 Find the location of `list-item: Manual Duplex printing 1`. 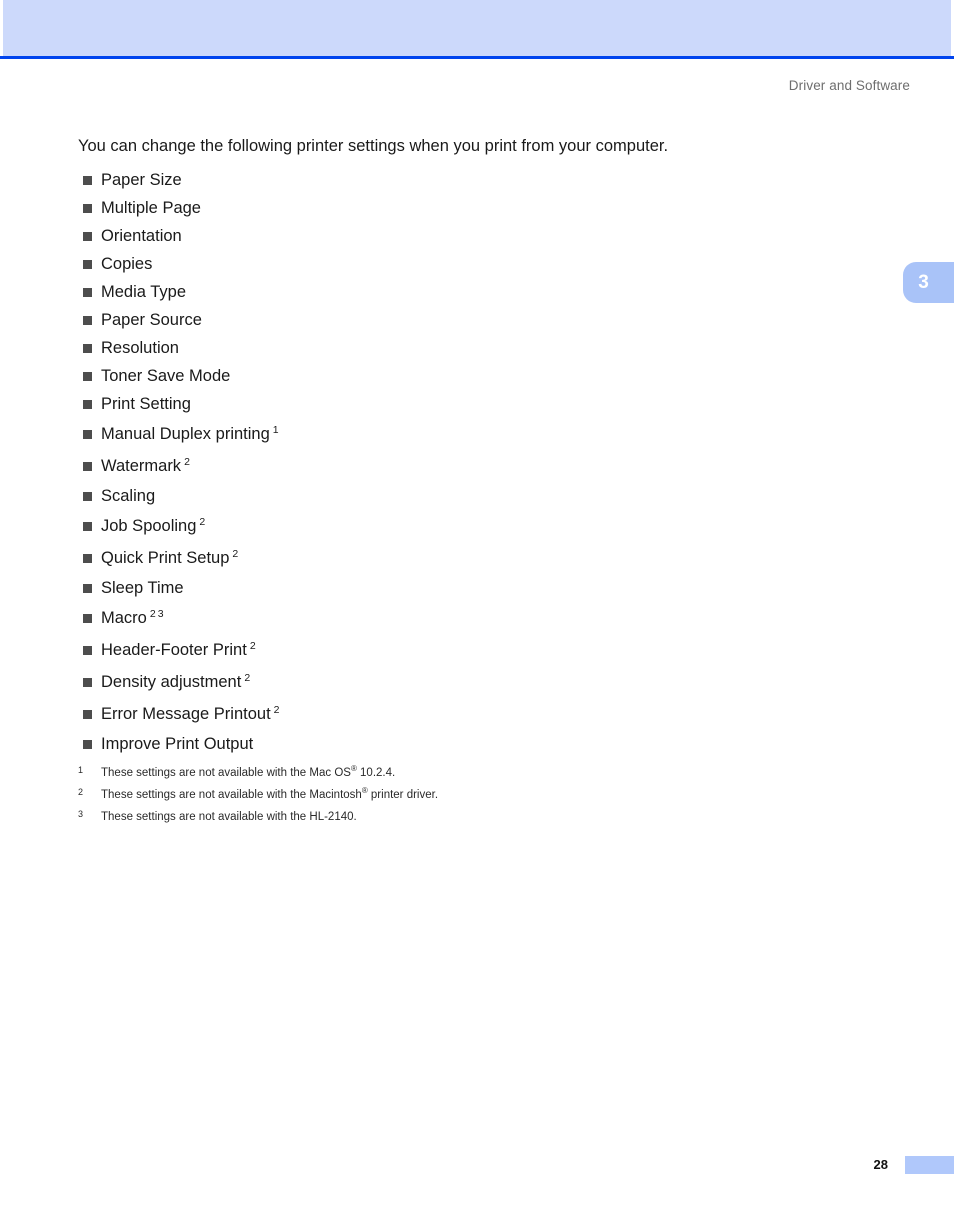

list-item: Manual Duplex printing 1 is located at coordinates (478, 434).